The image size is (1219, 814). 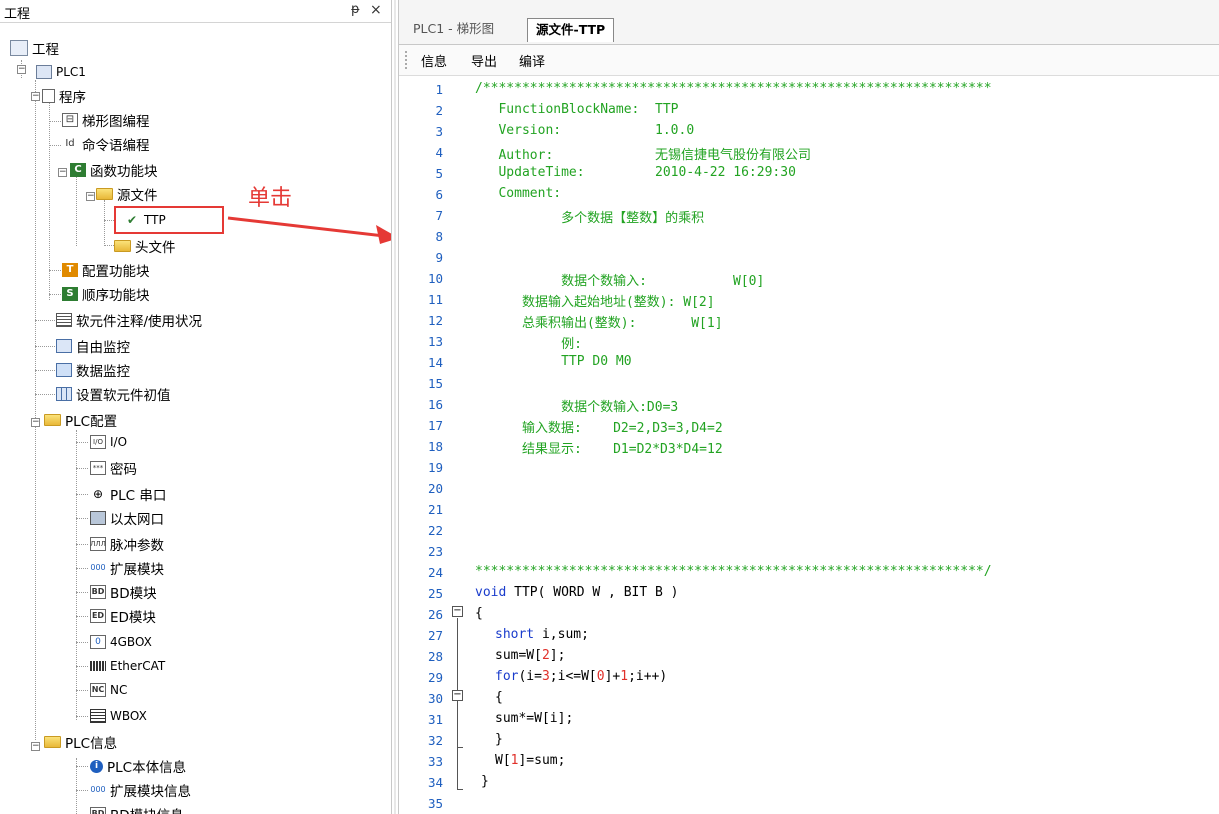 What do you see at coordinates (435, 488) in the screenshot?
I see `line-number: 20` at bounding box center [435, 488].